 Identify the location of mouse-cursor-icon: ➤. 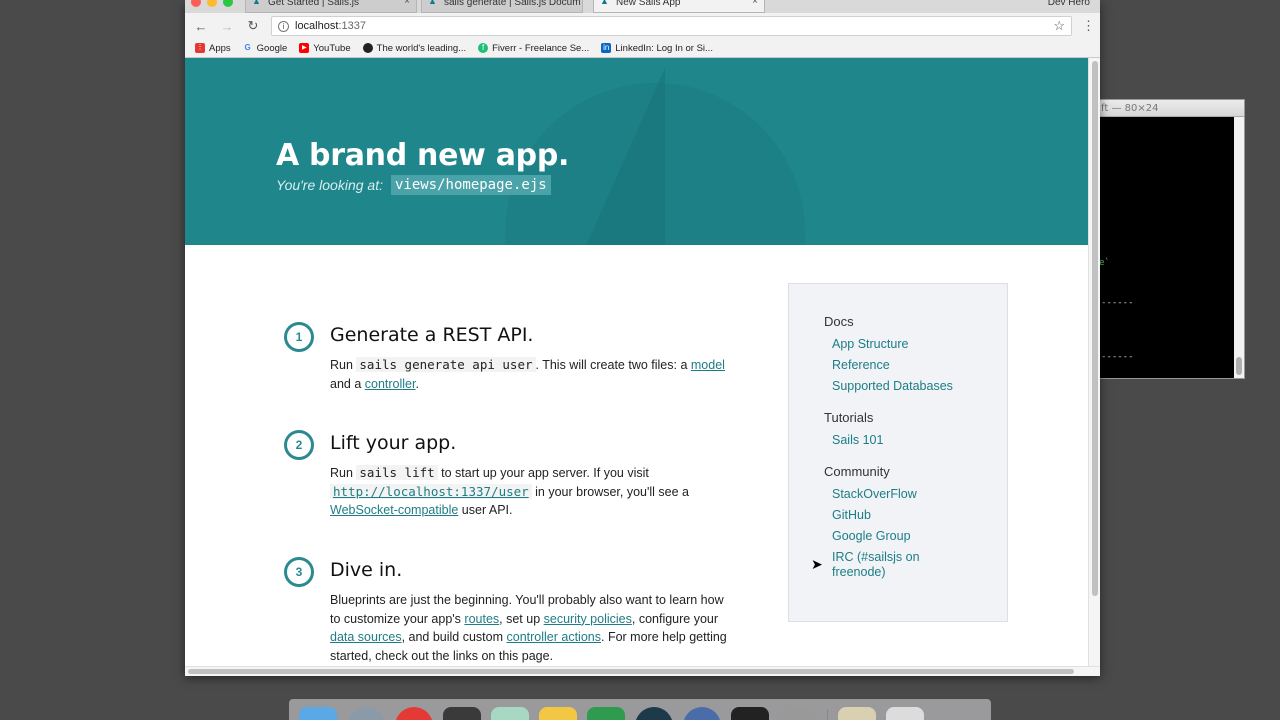
(817, 564).